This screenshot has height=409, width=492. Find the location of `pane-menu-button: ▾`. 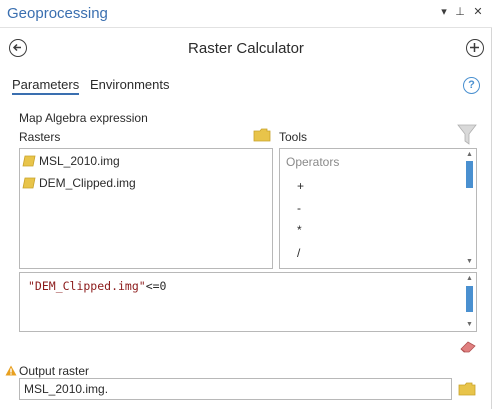

pane-menu-button: ▾ is located at coordinates (444, 11).